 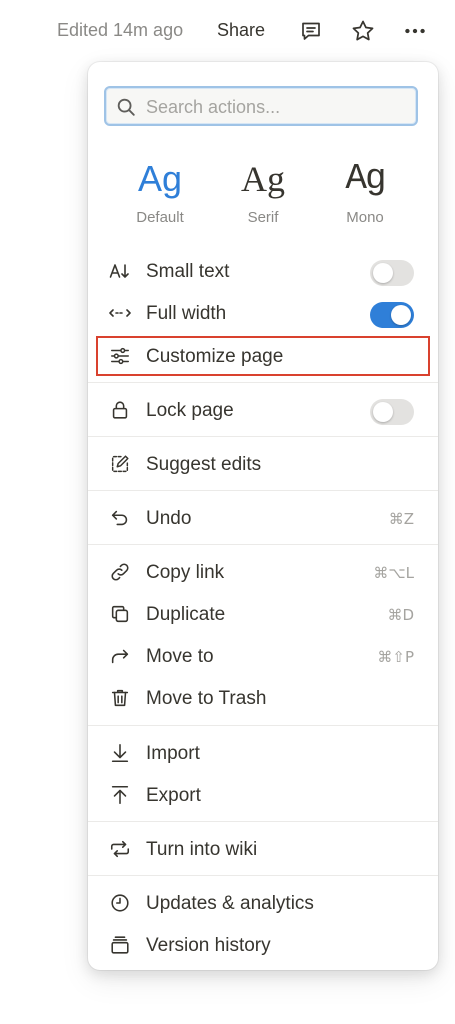 What do you see at coordinates (280, 107) in the screenshot?
I see `search-input` at bounding box center [280, 107].